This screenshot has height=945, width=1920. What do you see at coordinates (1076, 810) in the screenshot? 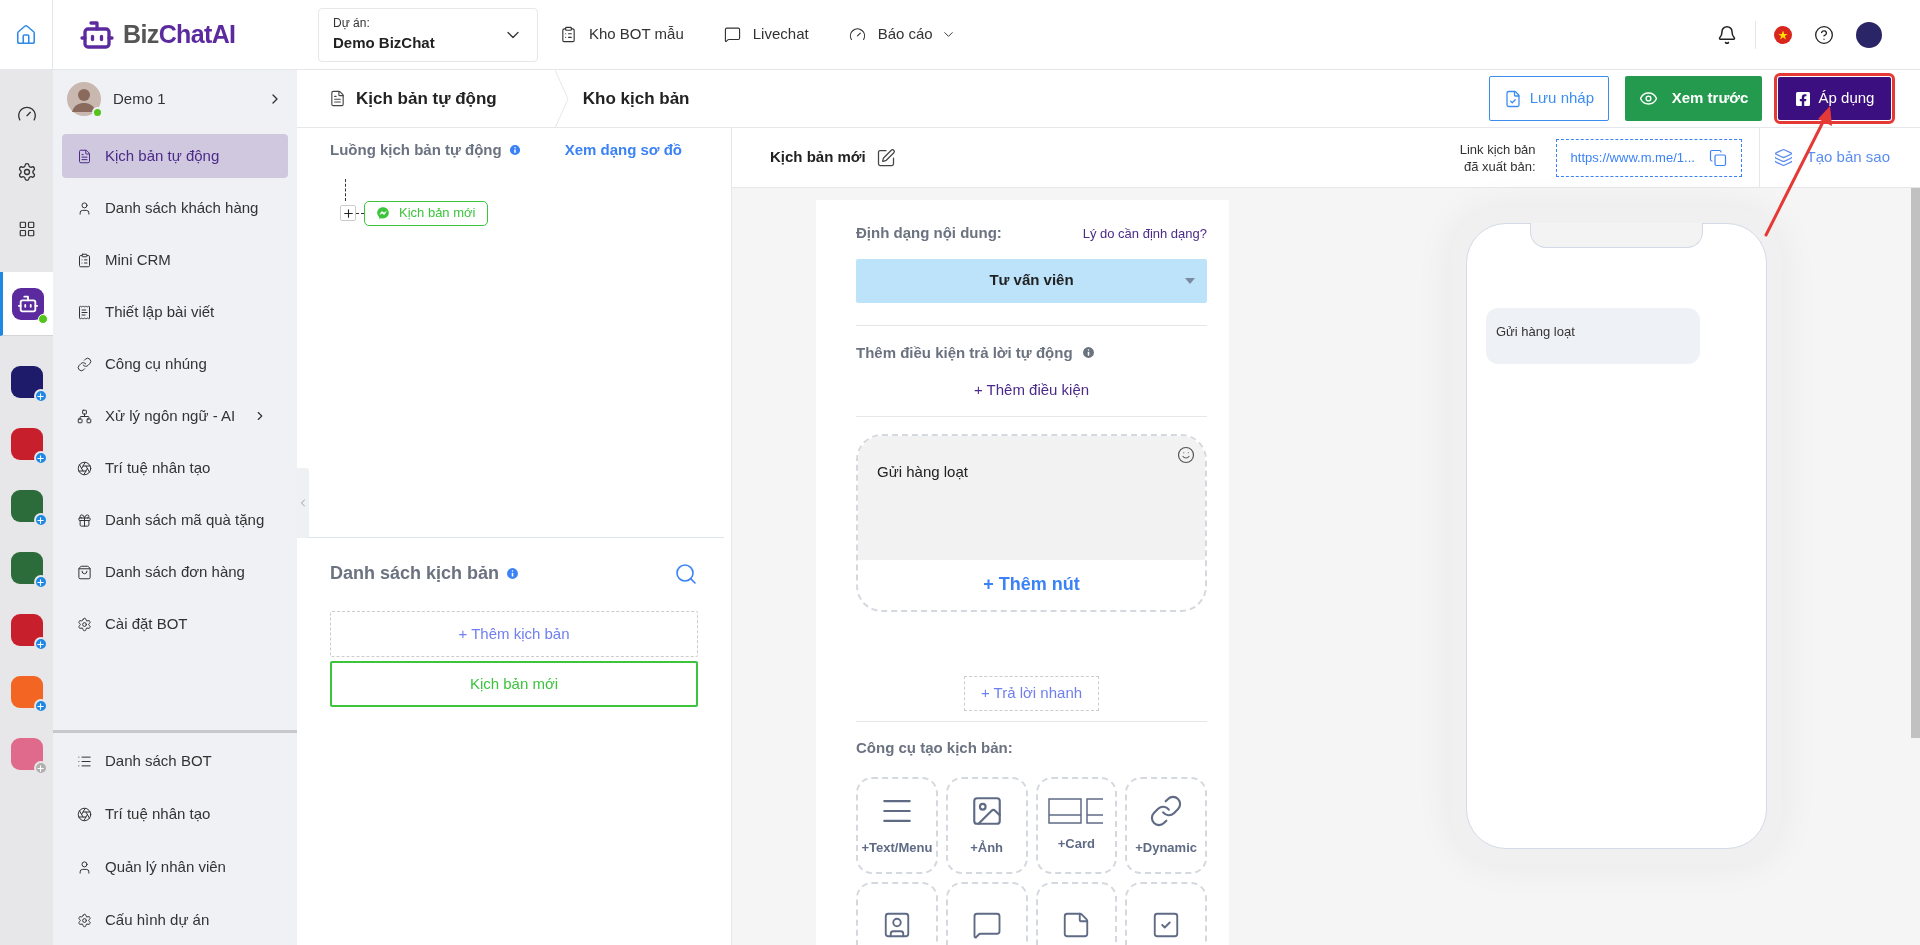
I see `card-layout-icon` at bounding box center [1076, 810].